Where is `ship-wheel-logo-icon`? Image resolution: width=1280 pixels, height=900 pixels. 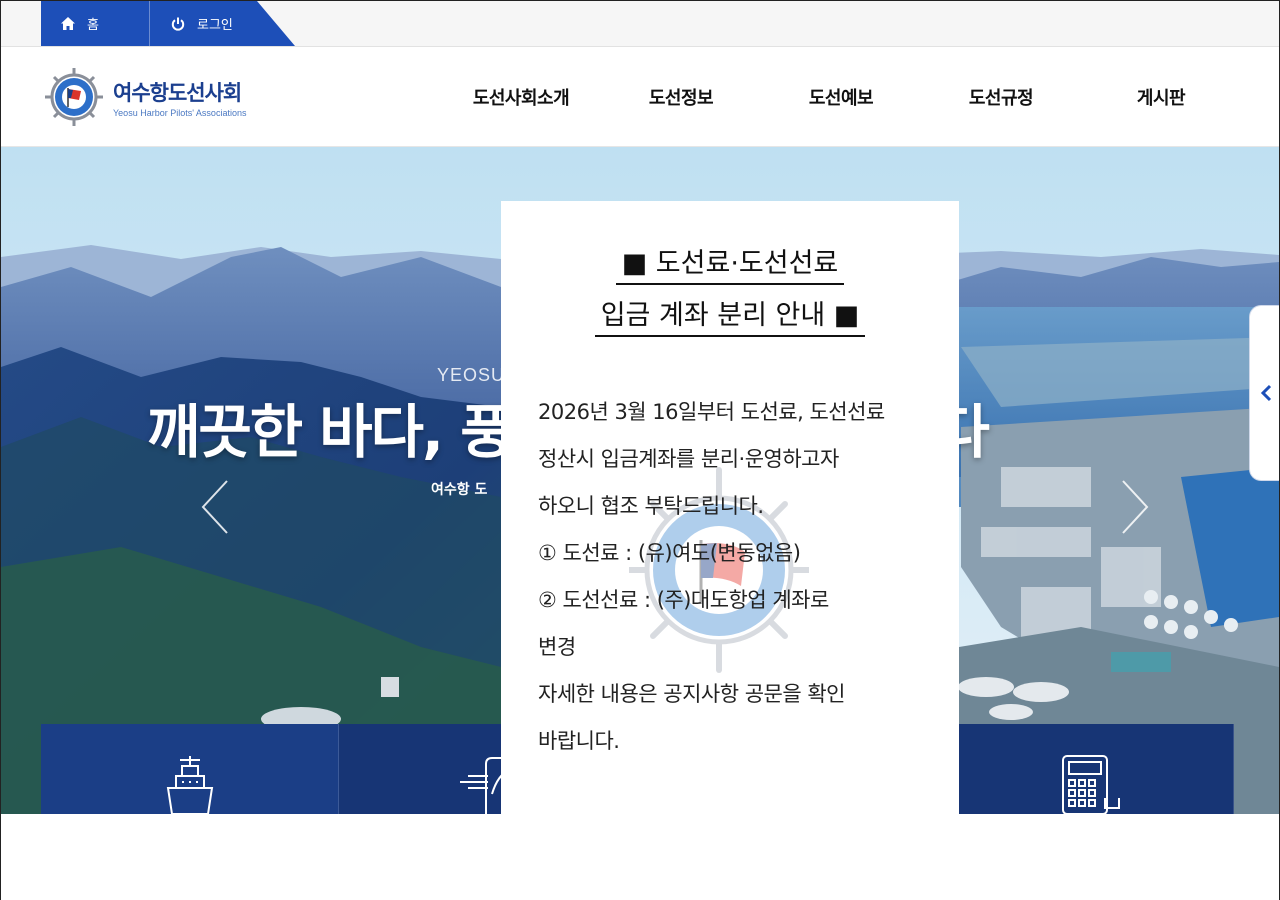
ship-wheel-logo-icon is located at coordinates (74, 97).